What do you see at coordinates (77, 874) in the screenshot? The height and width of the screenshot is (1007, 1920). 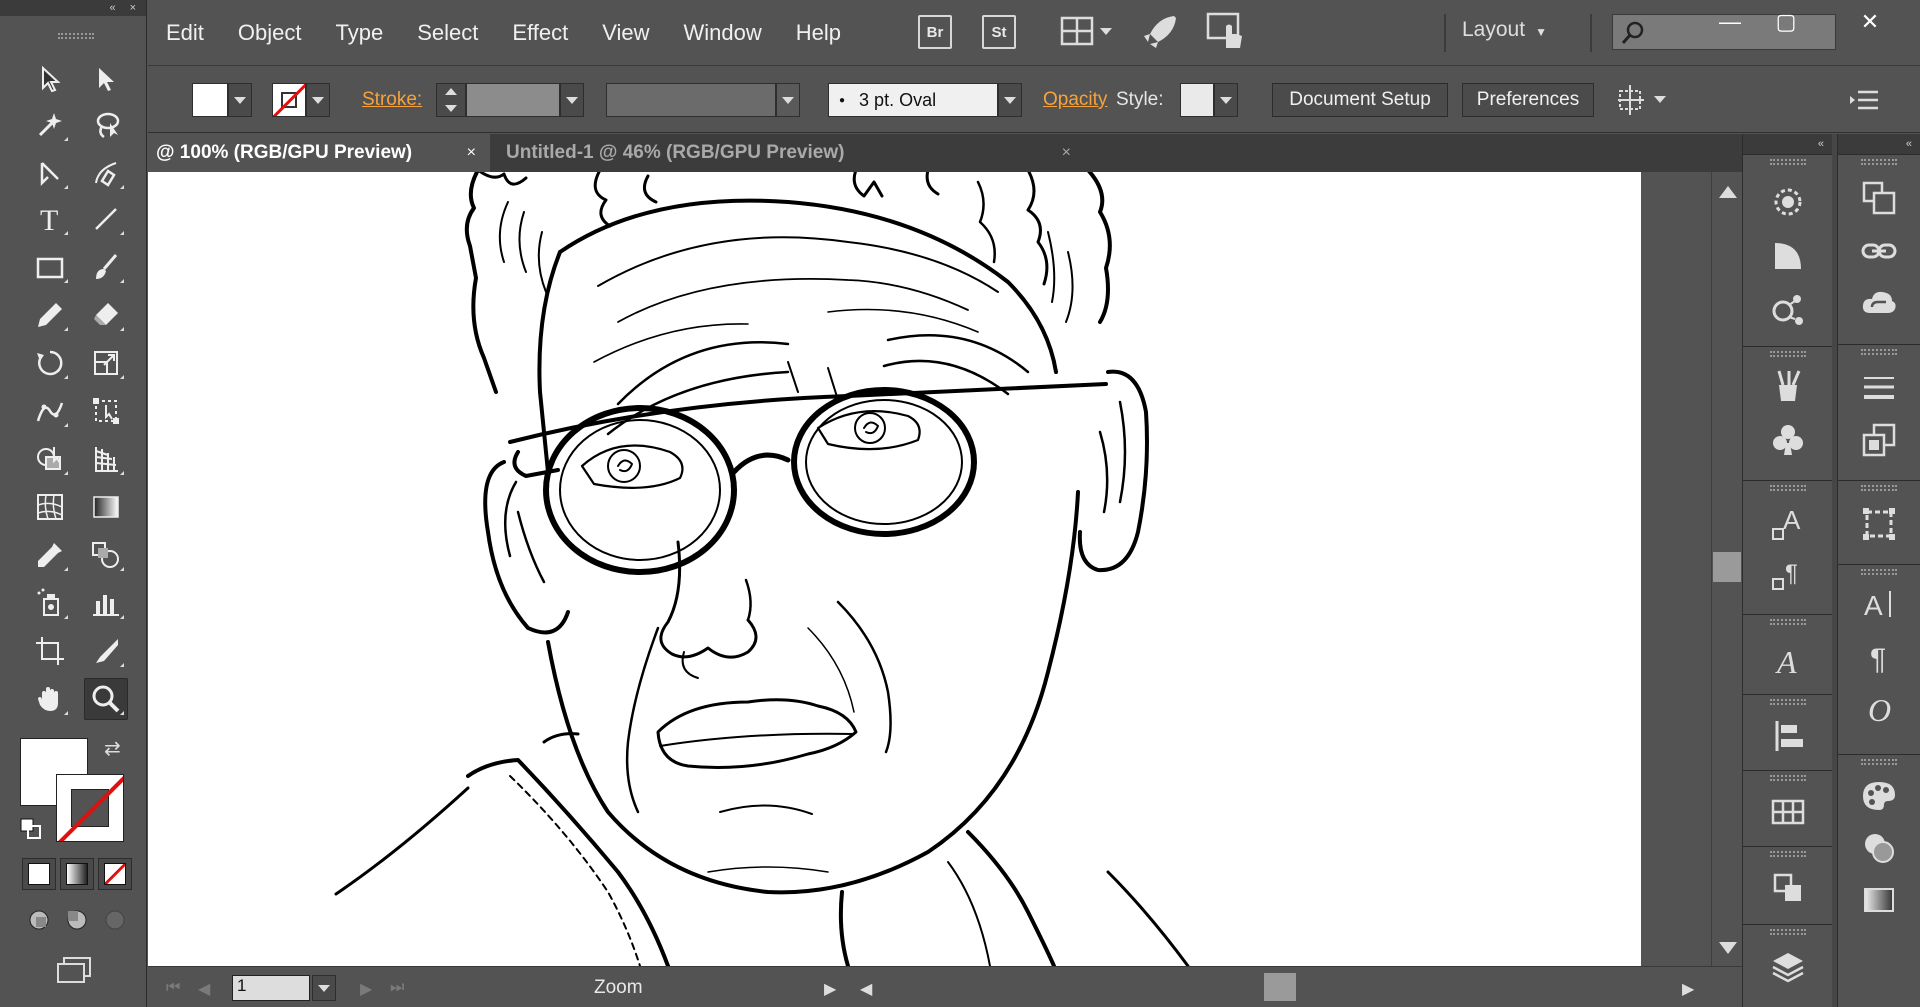 I see `gradient-mode-button` at bounding box center [77, 874].